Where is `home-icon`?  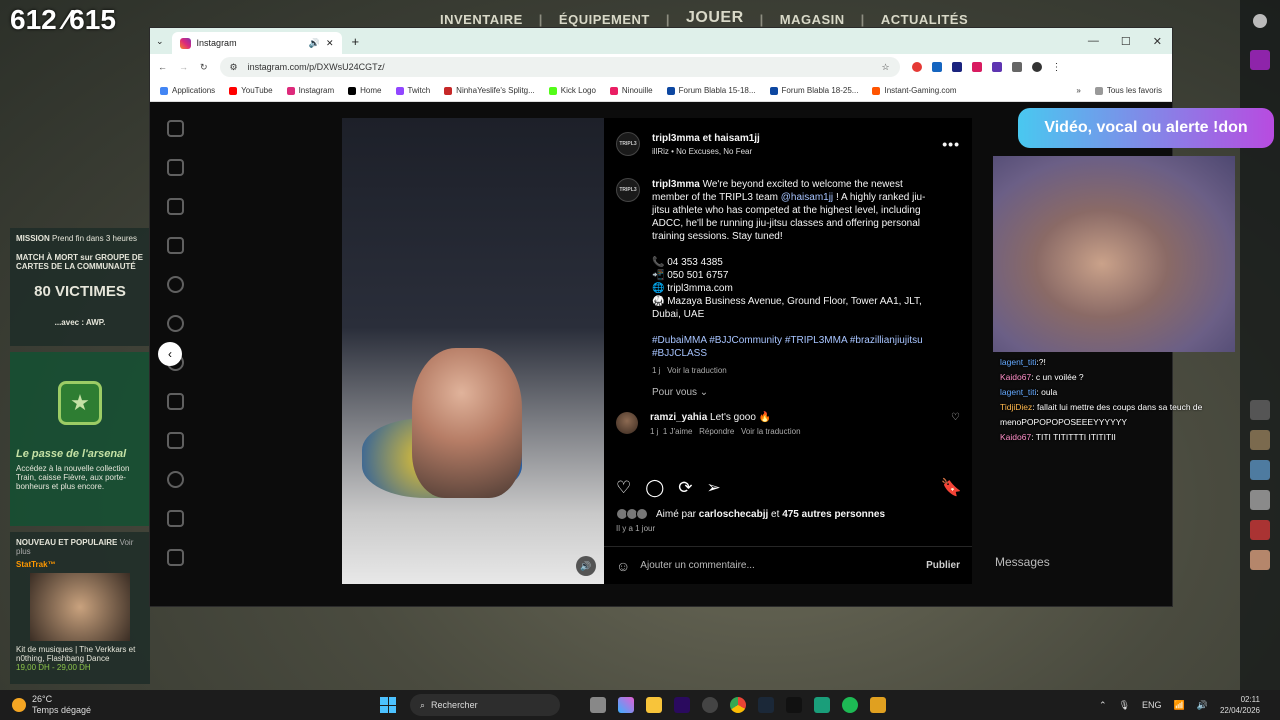 home-icon is located at coordinates (175, 167).